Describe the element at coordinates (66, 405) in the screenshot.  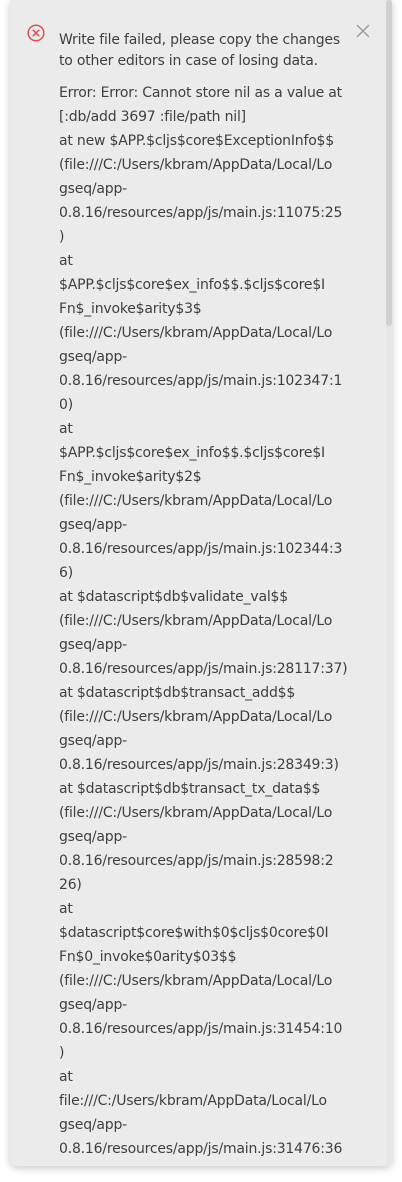
I see `error-detail-line: 0)` at that location.